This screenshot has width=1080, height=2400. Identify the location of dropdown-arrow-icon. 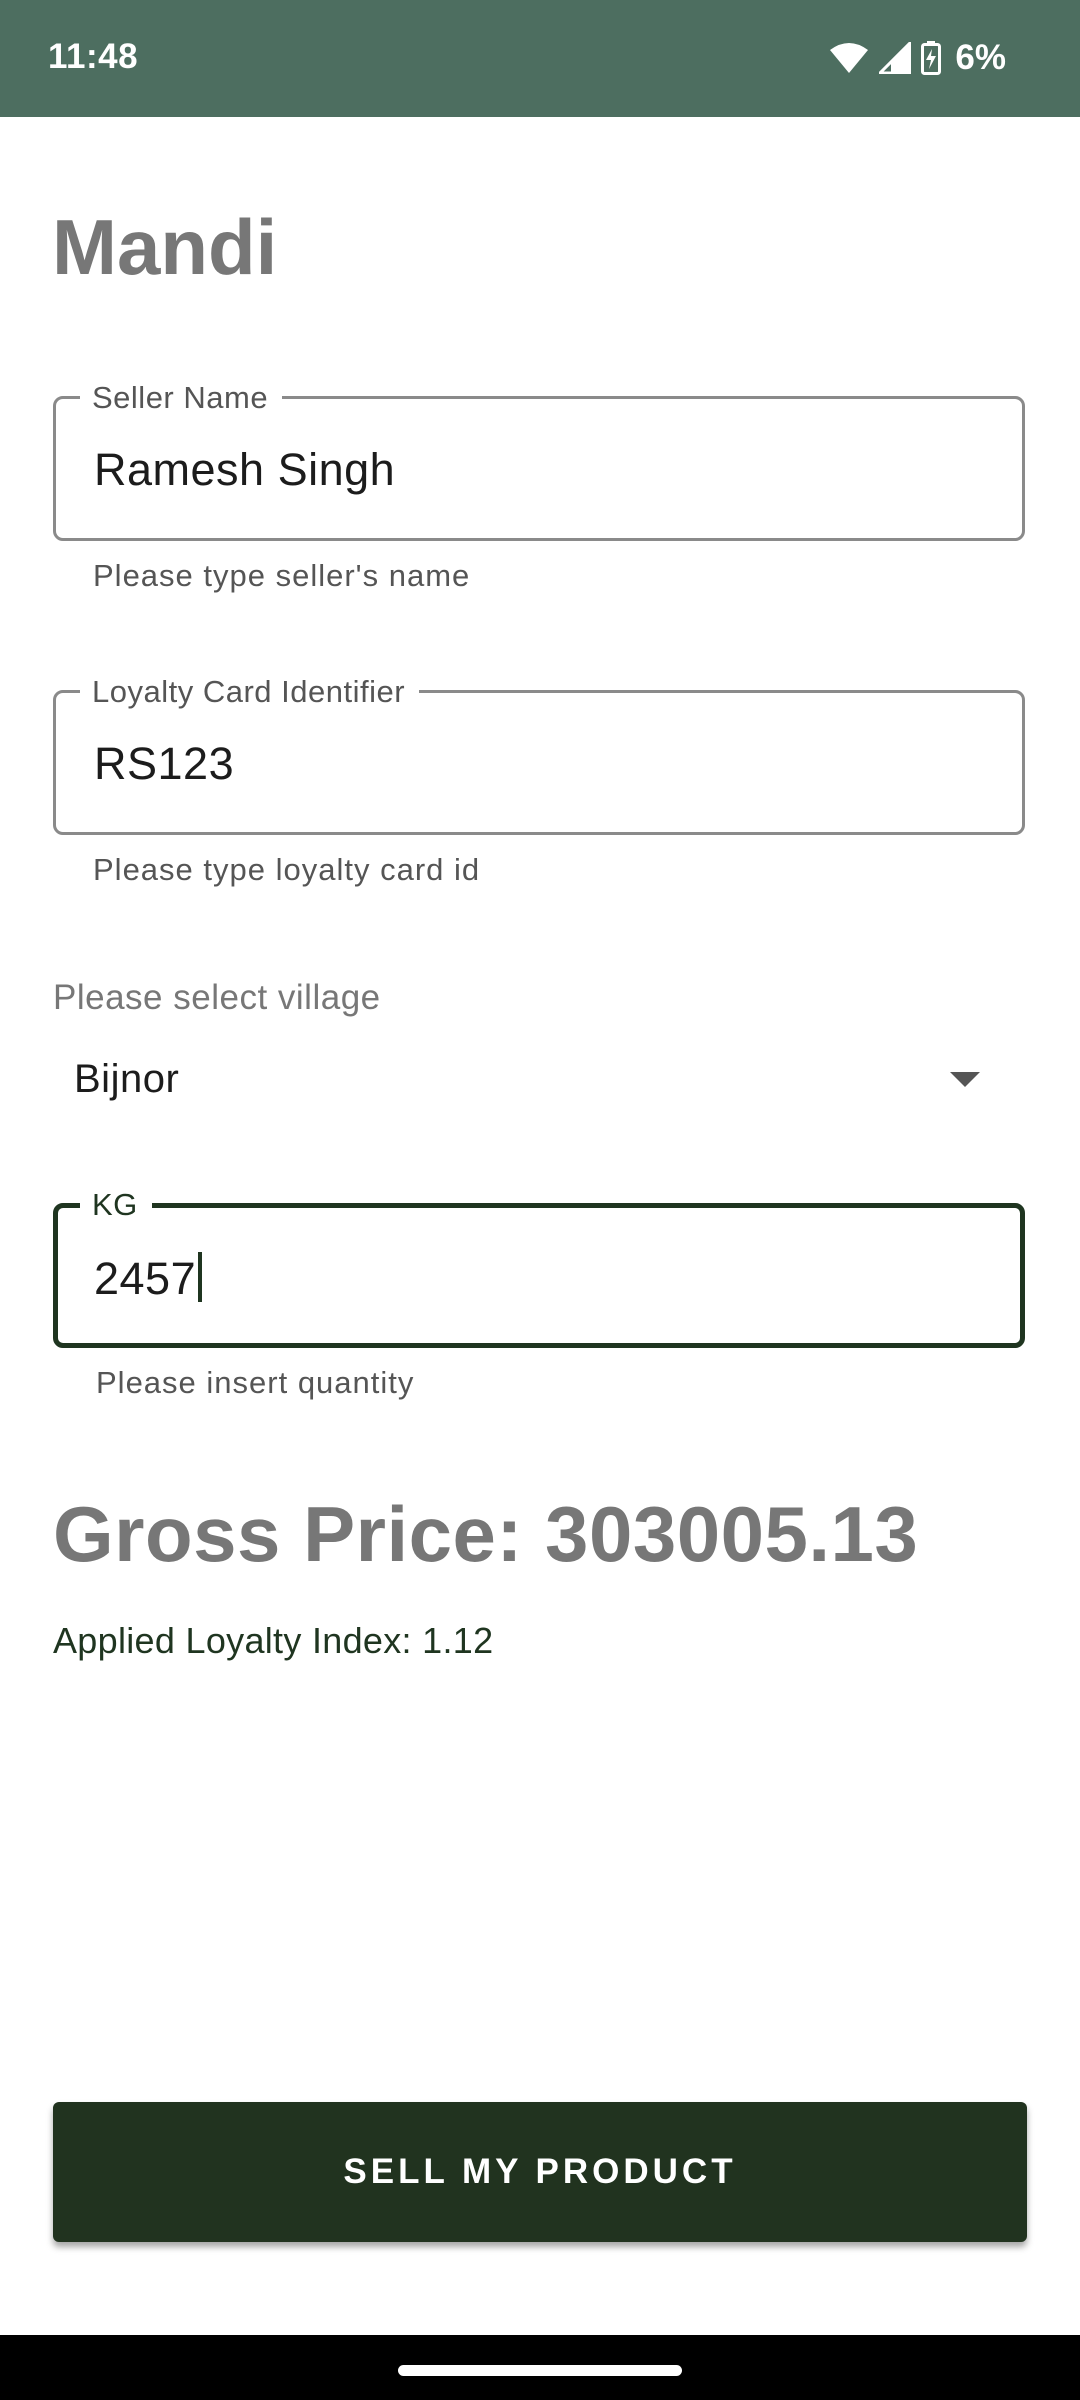
(965, 1079).